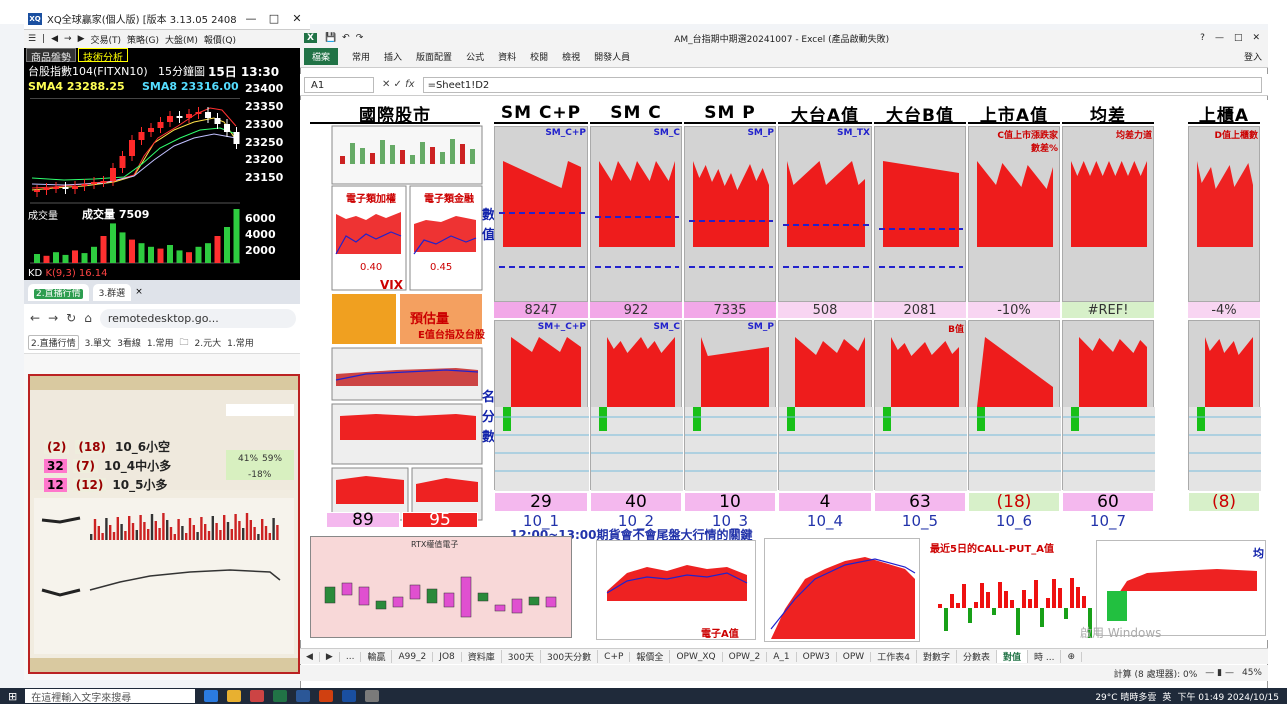  I want to click on score-cell: 29, so click(541, 502).